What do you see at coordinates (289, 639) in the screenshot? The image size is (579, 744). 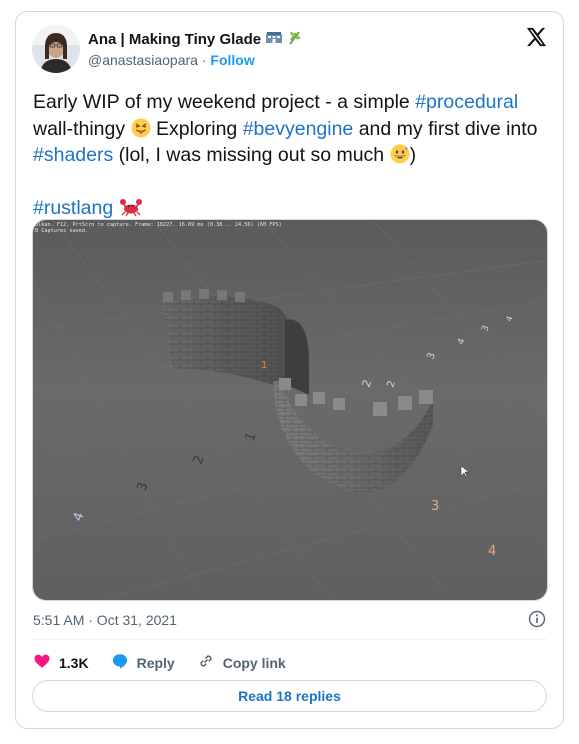 I see `divider` at bounding box center [289, 639].